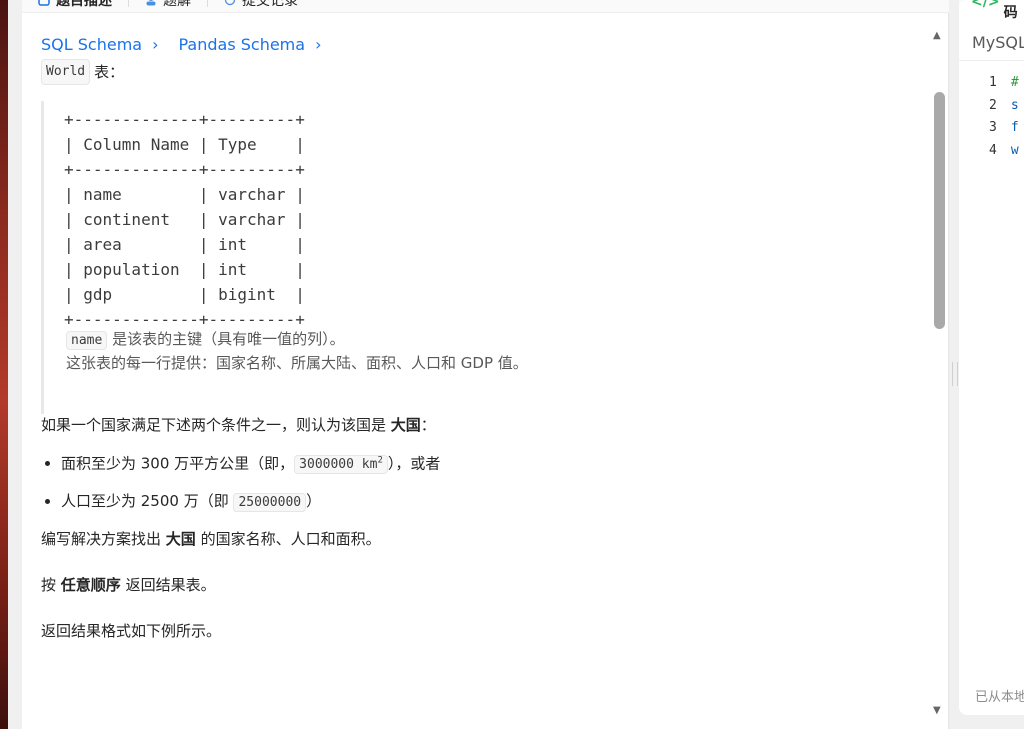 The height and width of the screenshot is (729, 1024). I want to click on divider, so click(991, 60).